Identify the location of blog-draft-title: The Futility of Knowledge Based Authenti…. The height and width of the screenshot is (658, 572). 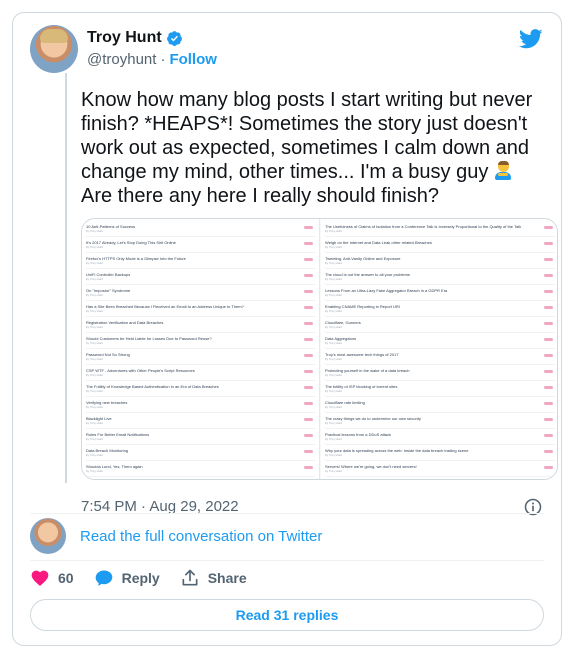
(152, 386).